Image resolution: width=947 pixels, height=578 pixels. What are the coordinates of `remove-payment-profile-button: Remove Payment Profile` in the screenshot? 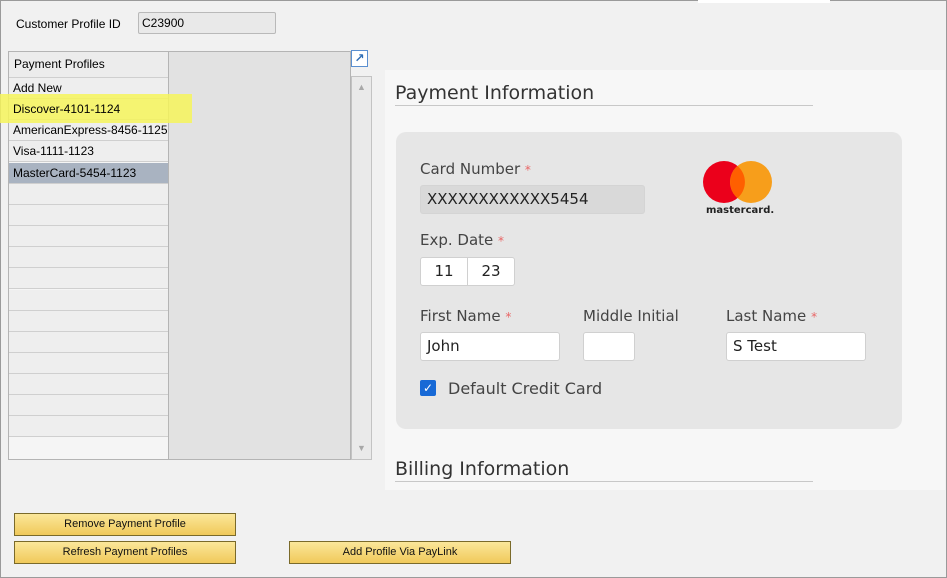 It's located at (125, 524).